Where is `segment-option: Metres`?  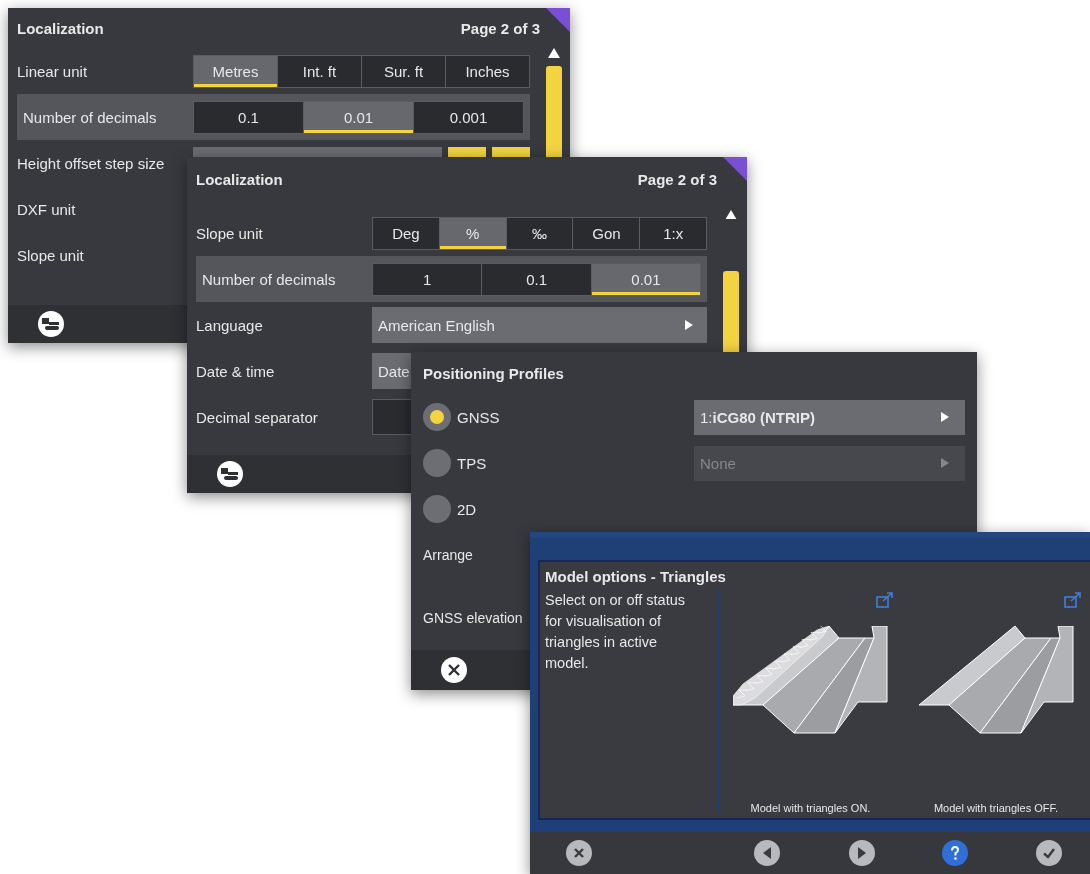
segment-option: Metres is located at coordinates (236, 71).